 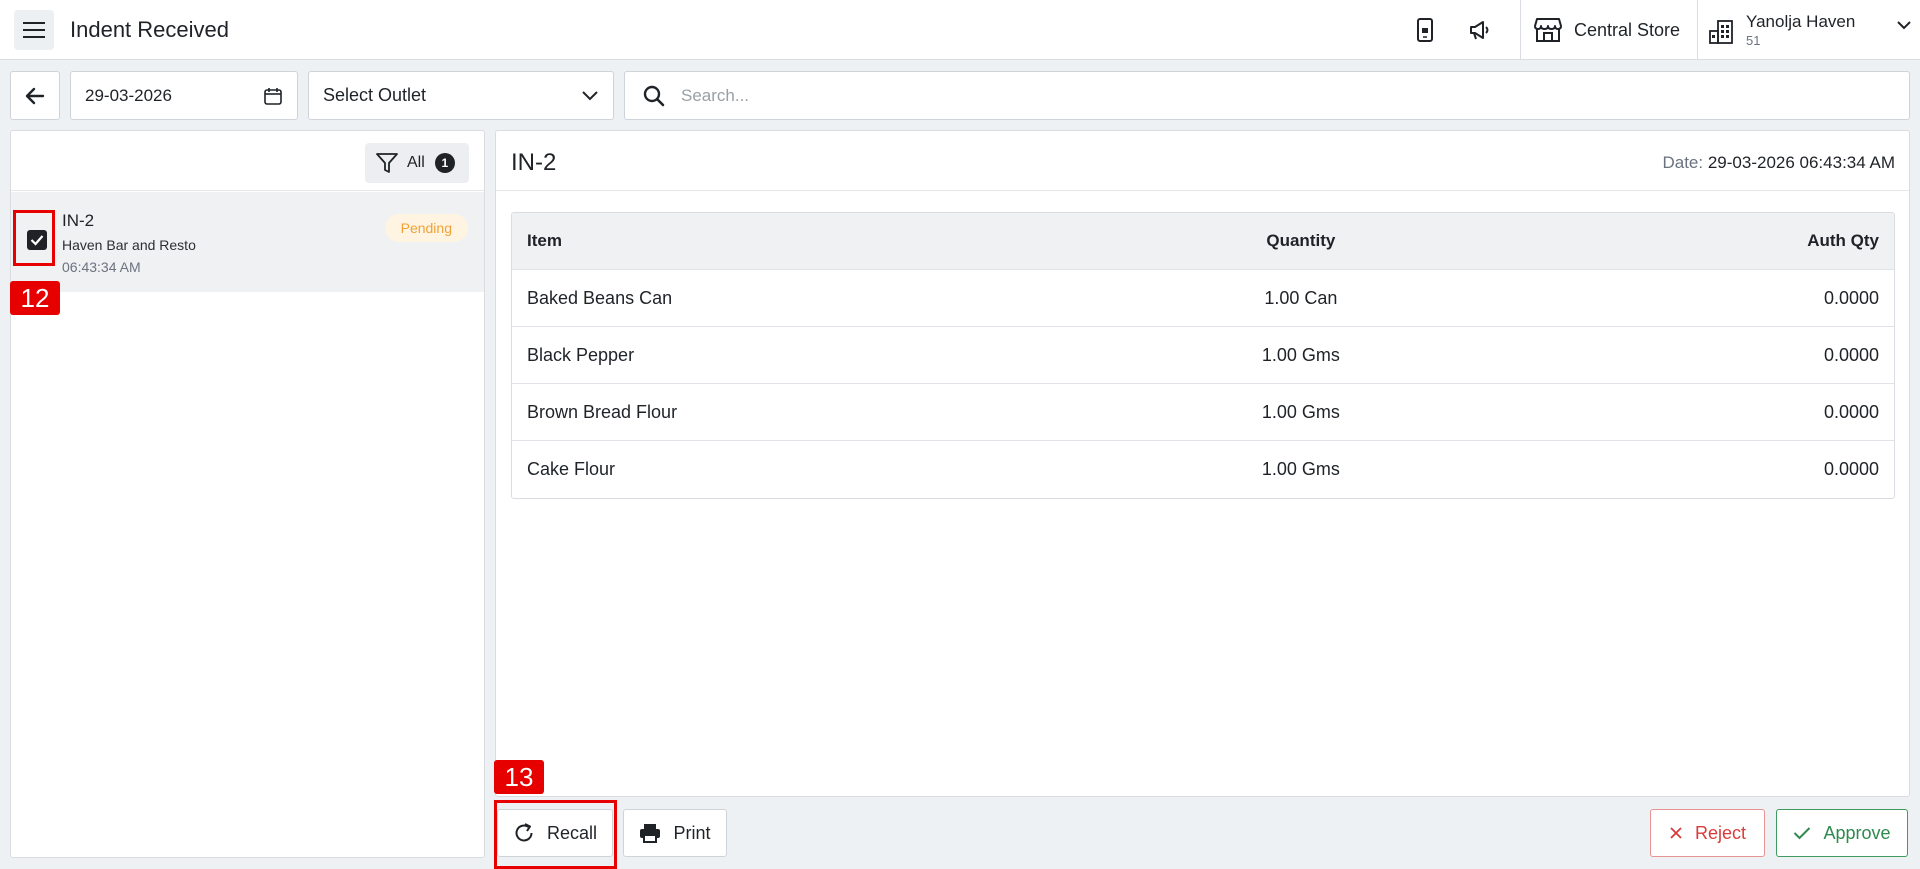 I want to click on print-label: Print, so click(x=692, y=832).